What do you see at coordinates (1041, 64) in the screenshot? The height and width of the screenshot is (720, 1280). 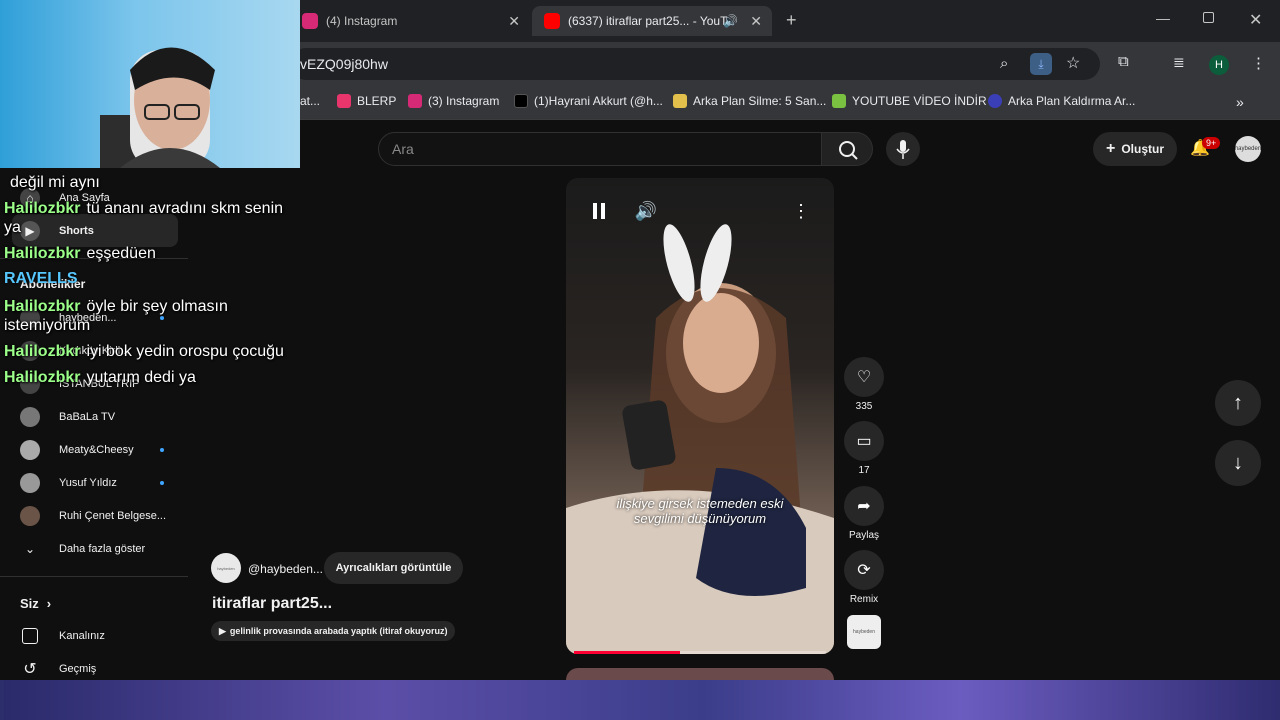 I see `install-app-icon: ⤓` at bounding box center [1041, 64].